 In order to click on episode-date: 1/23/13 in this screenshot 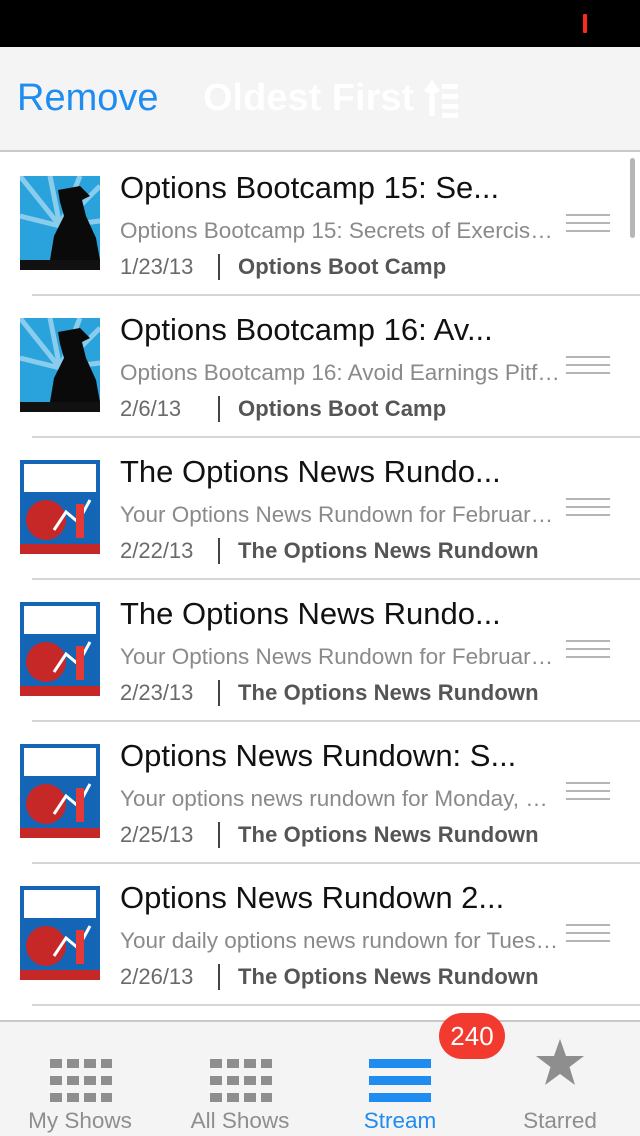, I will do `click(157, 266)`.